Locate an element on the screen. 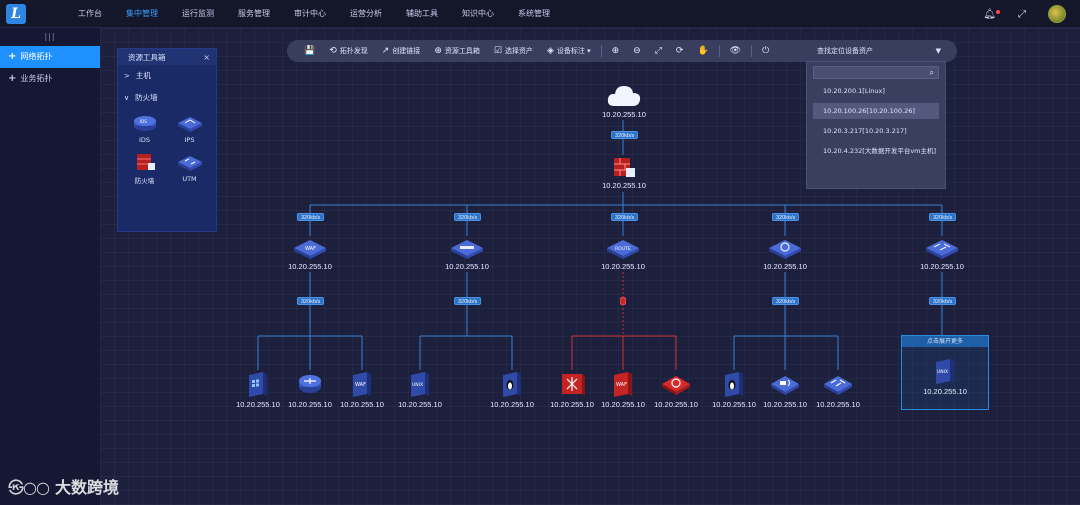 This screenshot has width=1080, height=505. topology-node-alert-waf: WAF 10.20.255.10 is located at coordinates (623, 389).